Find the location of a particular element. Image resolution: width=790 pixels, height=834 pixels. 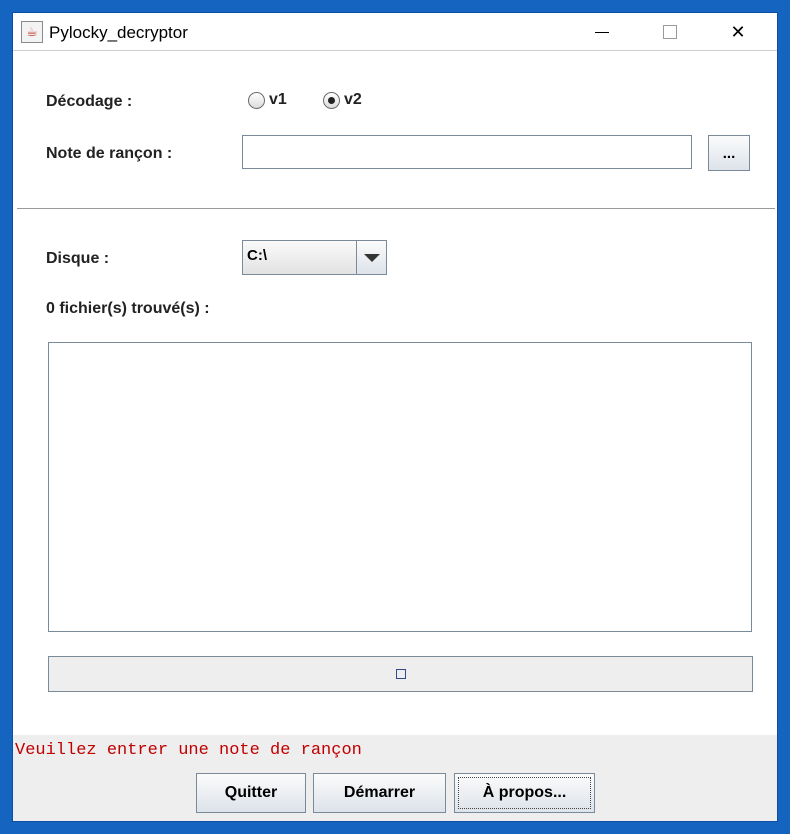

close-icon: ✕ is located at coordinates (738, 31).